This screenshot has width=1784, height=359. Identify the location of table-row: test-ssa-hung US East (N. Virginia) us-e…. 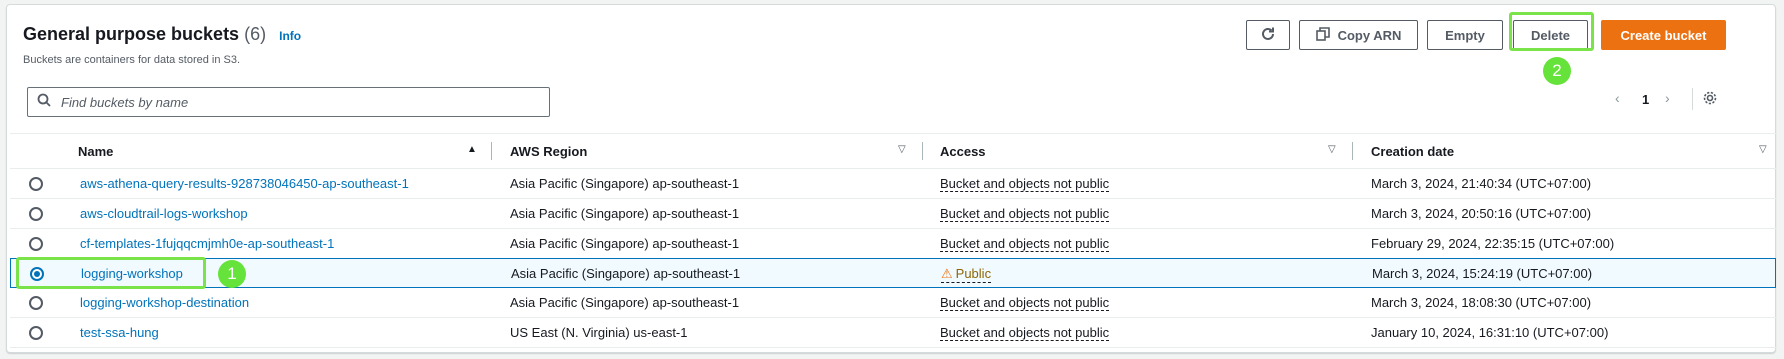
(893, 333).